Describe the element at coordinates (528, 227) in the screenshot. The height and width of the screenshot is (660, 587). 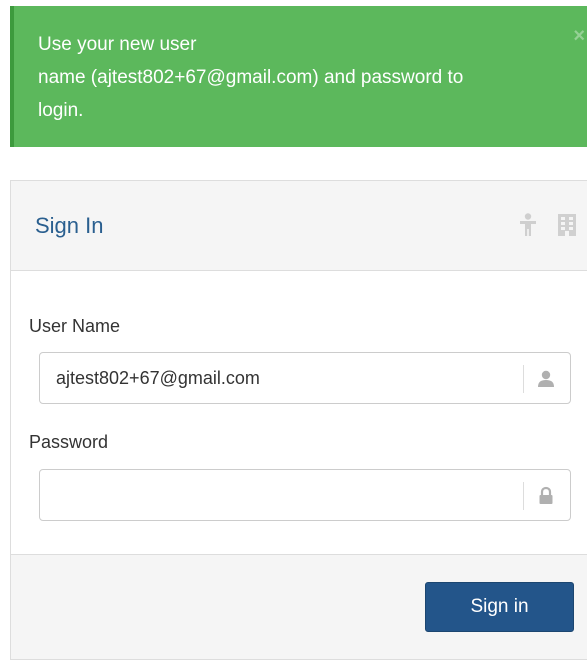
I see `person-icon` at that location.